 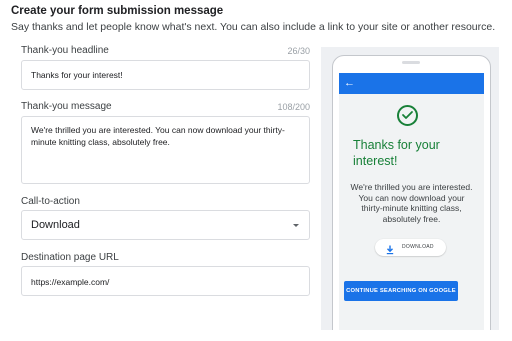 I want to click on cta-section: Call-to-action Download, so click(x=165, y=218).